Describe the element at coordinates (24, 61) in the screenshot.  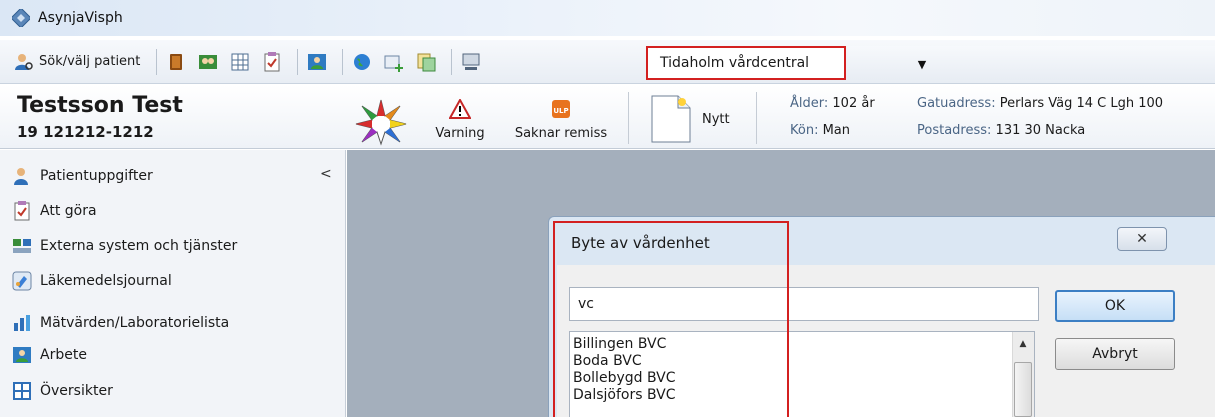
I see `person-search-icon` at that location.